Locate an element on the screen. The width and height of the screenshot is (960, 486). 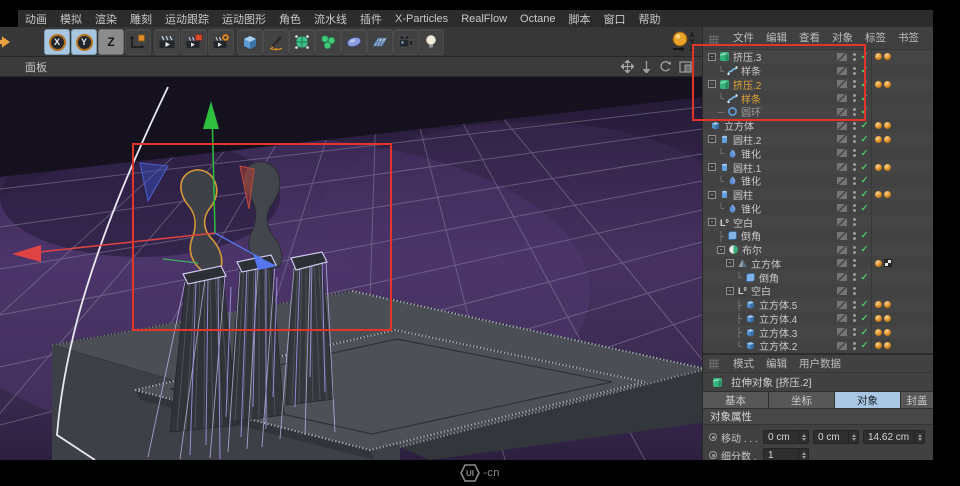
rotate-view-icon is located at coordinates (665, 66).